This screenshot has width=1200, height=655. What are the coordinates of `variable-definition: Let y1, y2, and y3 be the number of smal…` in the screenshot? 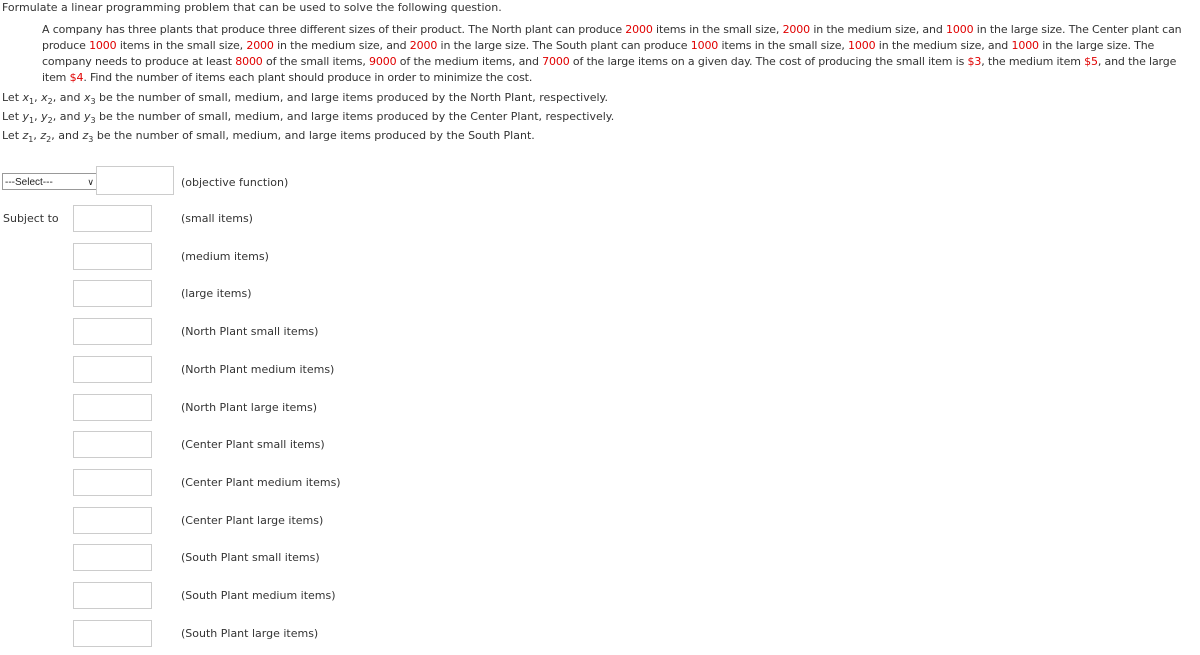 It's located at (308, 117).